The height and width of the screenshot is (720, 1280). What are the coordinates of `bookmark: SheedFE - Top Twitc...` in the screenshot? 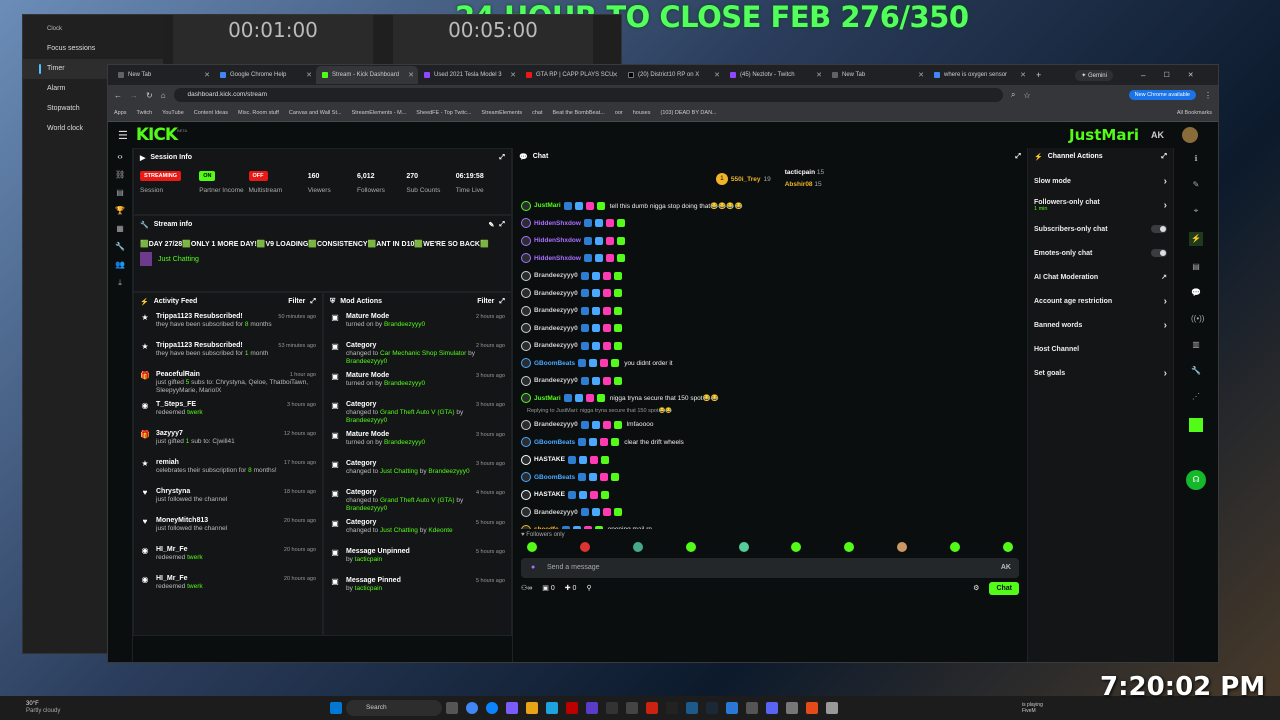 It's located at (443, 113).